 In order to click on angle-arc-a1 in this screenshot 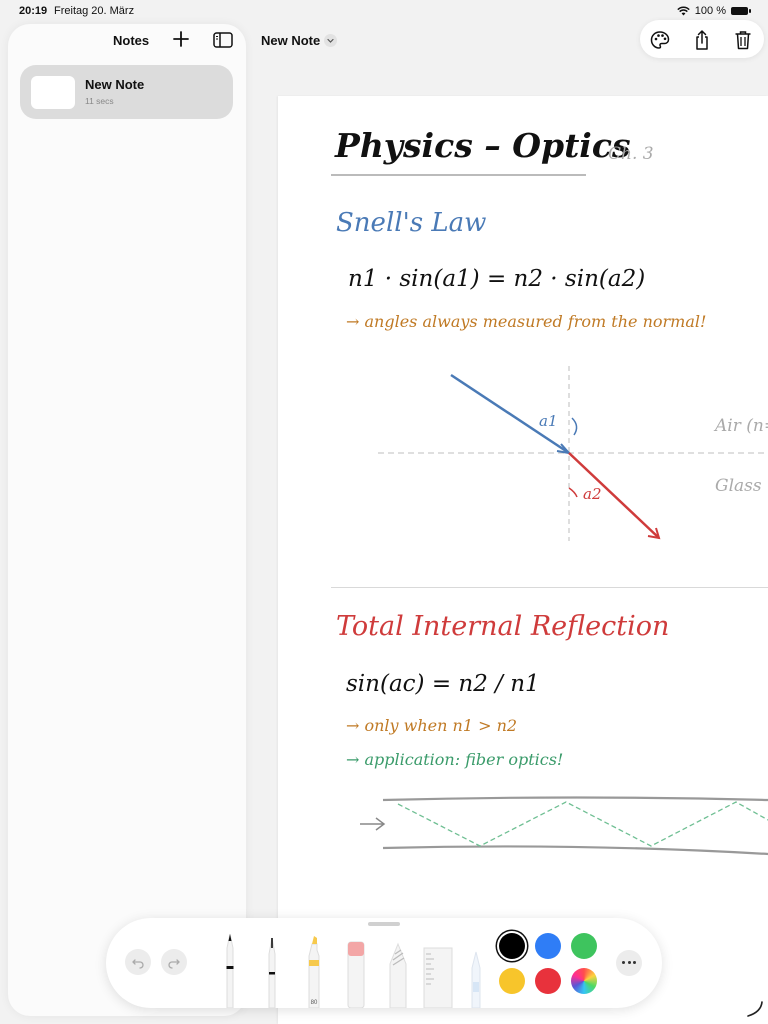, I will do `click(574, 426)`.